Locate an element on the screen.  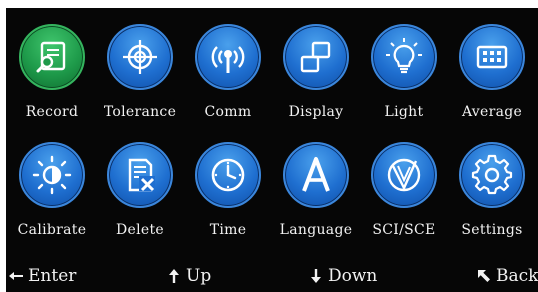
menu-item-time: Time is located at coordinates (228, 185).